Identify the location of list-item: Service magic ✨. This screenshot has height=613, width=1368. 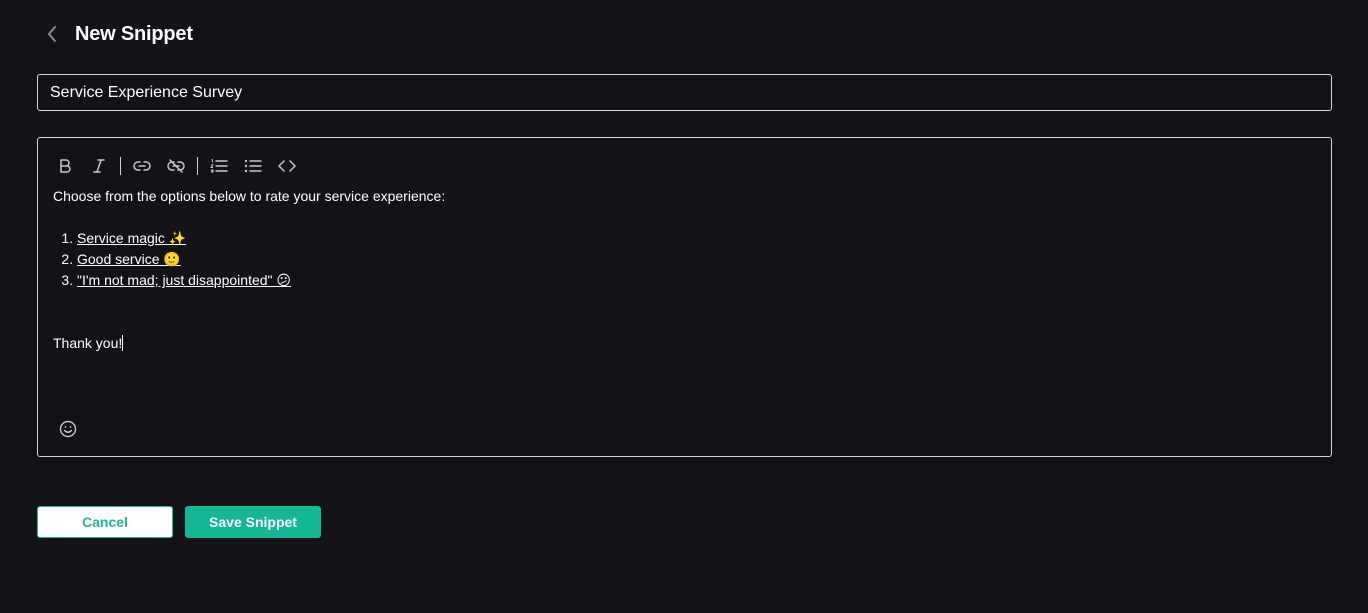
(696, 238).